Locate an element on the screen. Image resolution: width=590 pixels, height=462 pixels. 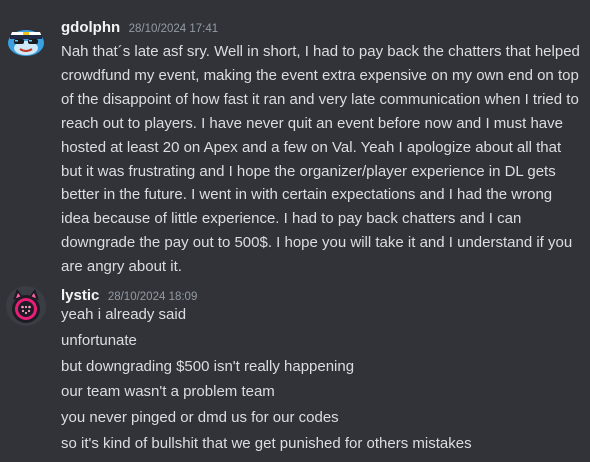
message-line: unfortunate is located at coordinates (99, 340).